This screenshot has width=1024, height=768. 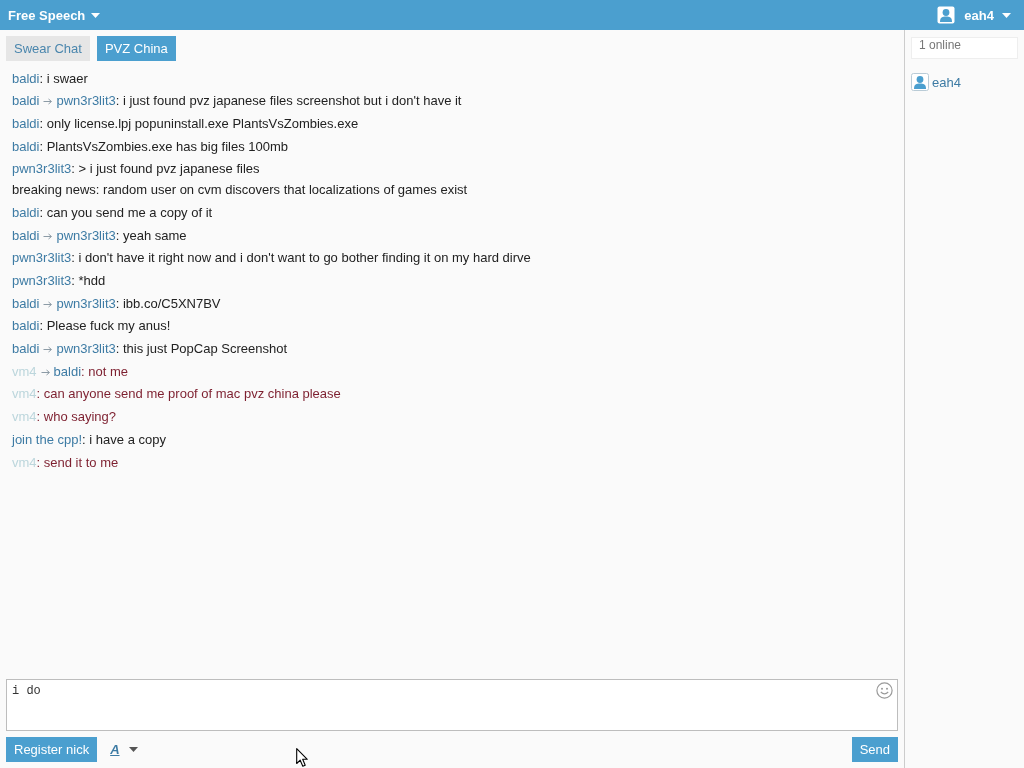 What do you see at coordinates (47, 439) in the screenshot?
I see `nickname: join the cpp!` at bounding box center [47, 439].